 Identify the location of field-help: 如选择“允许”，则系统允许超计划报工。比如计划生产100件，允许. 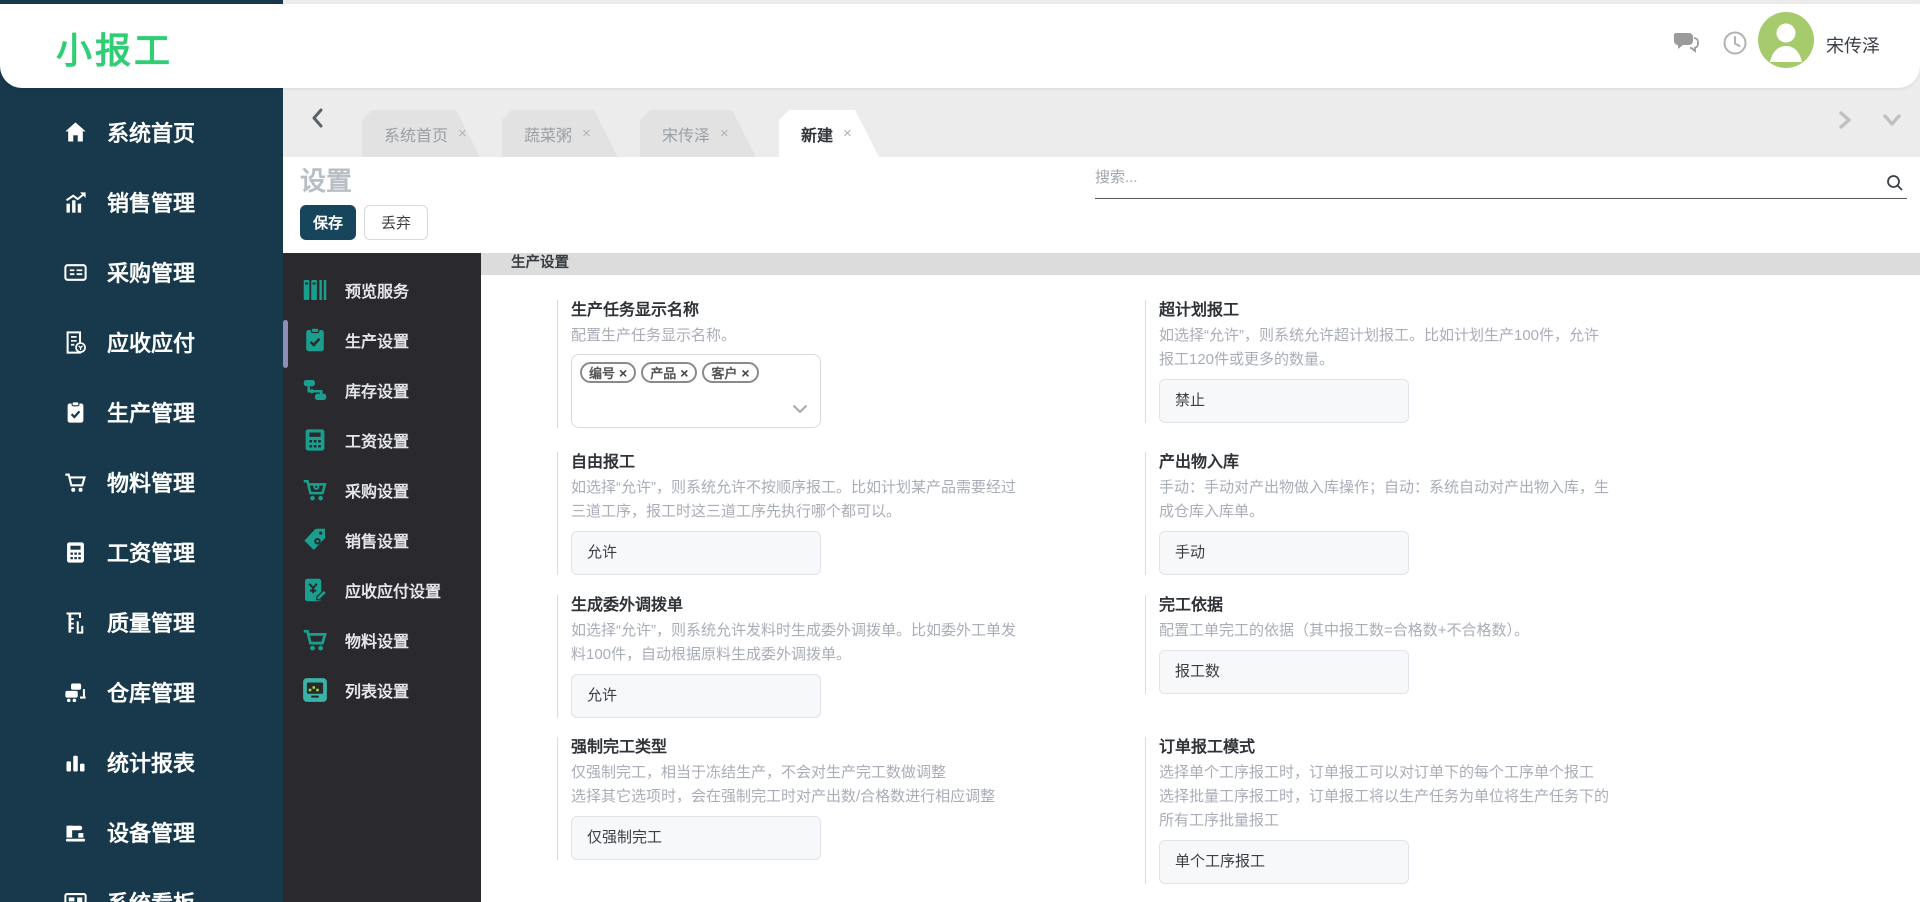
(1379, 335).